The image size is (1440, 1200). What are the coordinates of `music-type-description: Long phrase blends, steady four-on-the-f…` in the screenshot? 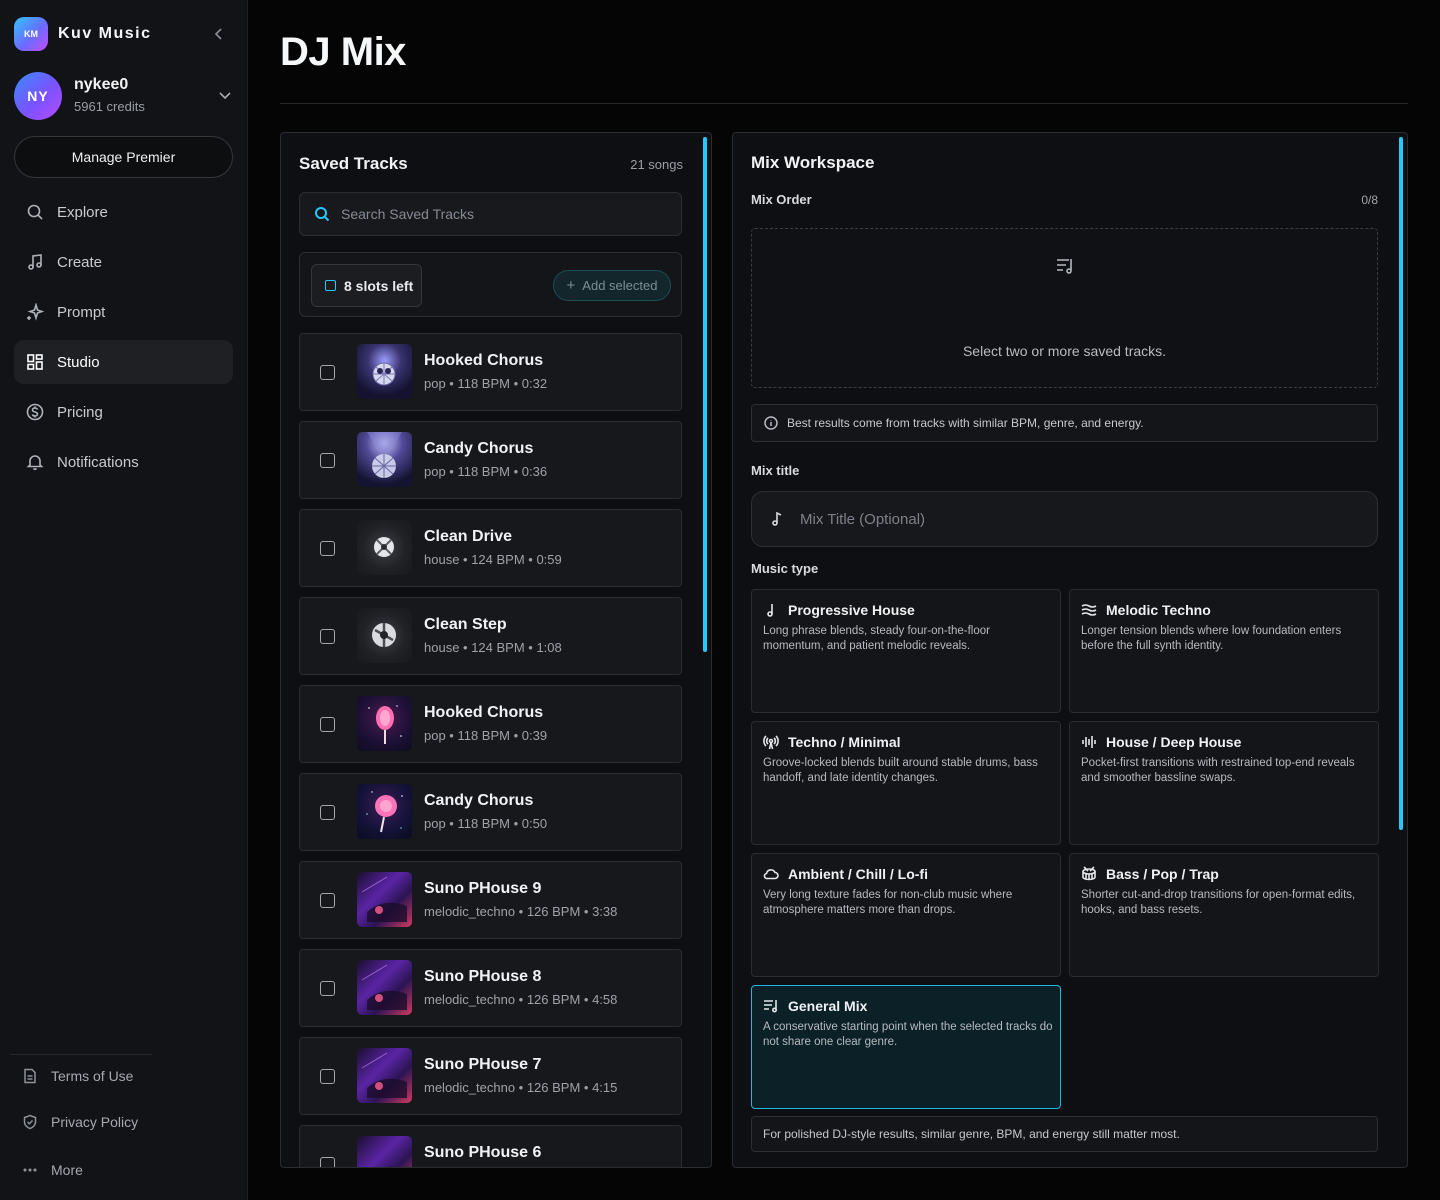 It's located at (876, 638).